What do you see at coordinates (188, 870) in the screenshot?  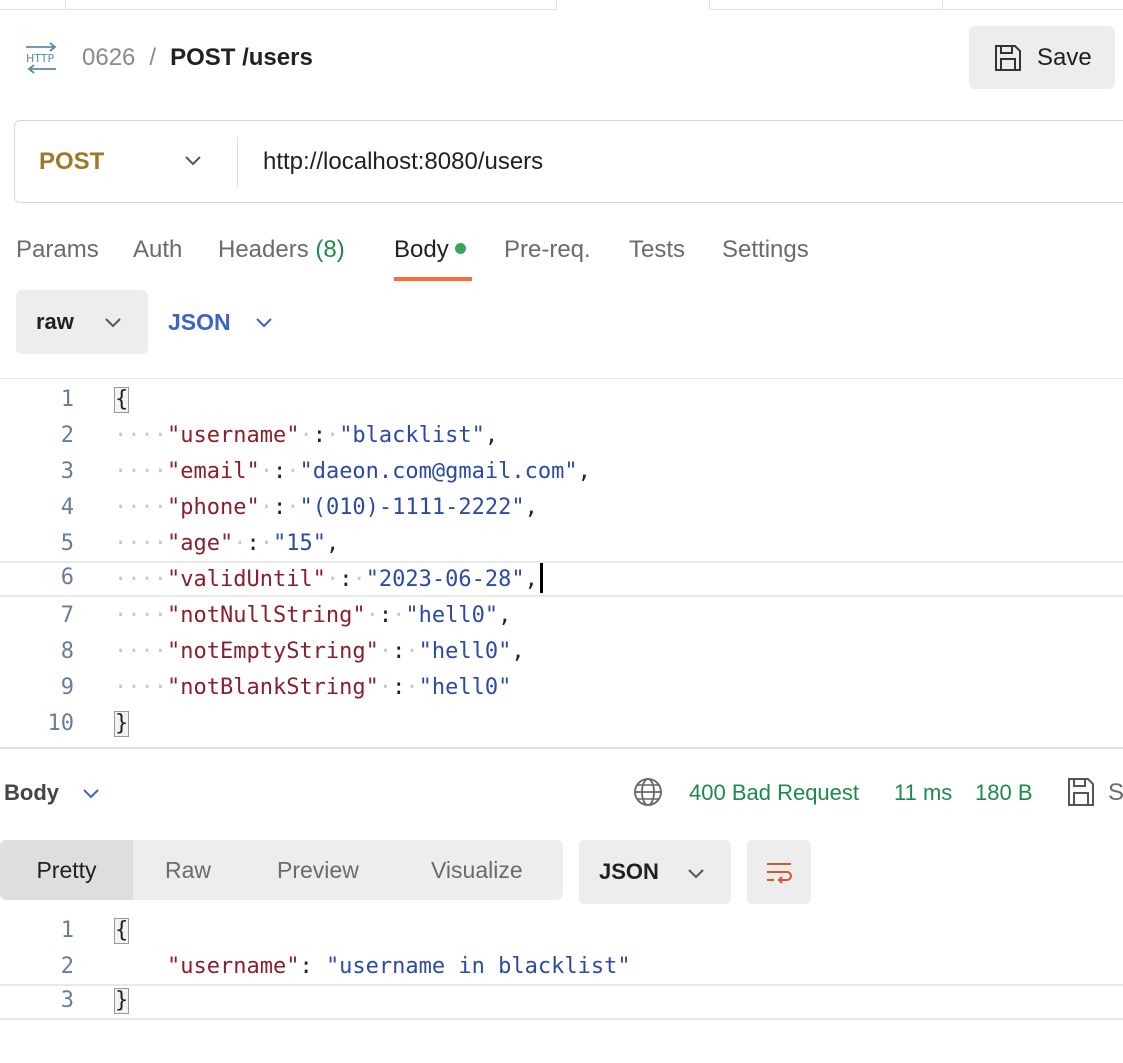 I see `view-tab-raw: Raw` at bounding box center [188, 870].